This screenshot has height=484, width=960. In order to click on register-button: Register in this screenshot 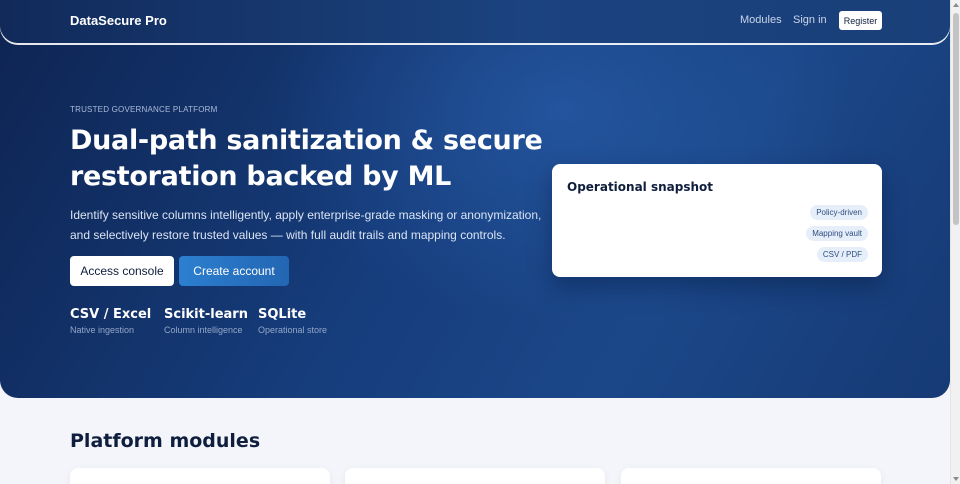, I will do `click(860, 20)`.